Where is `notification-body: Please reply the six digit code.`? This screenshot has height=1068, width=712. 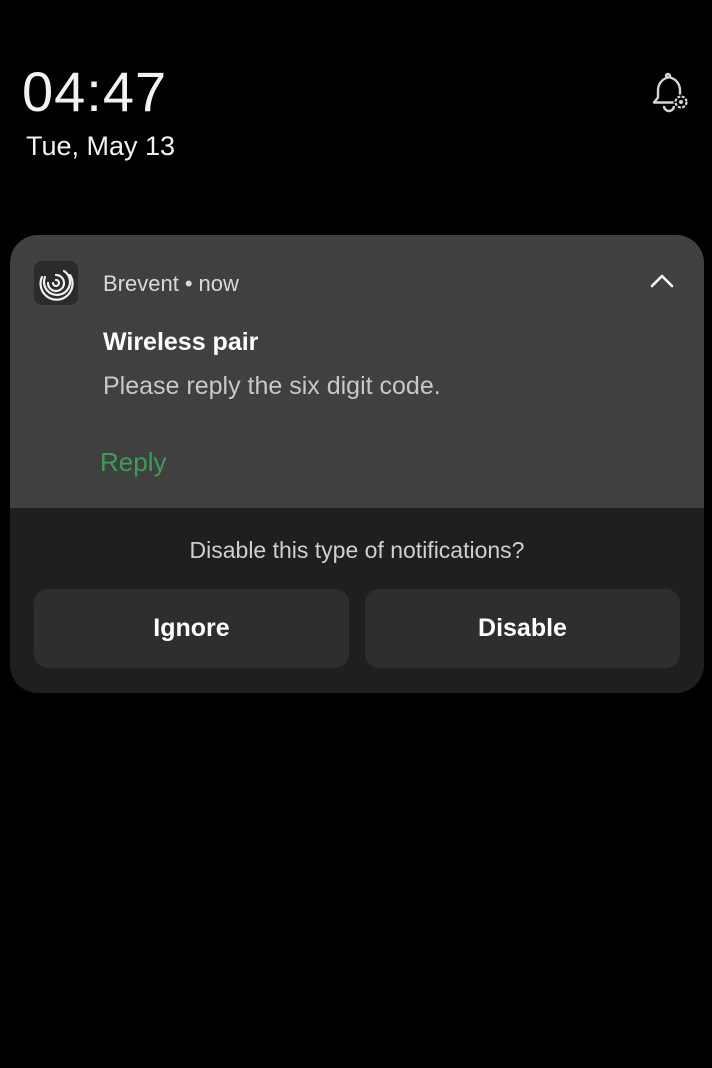
notification-body: Please reply the six digit code. is located at coordinates (272, 386).